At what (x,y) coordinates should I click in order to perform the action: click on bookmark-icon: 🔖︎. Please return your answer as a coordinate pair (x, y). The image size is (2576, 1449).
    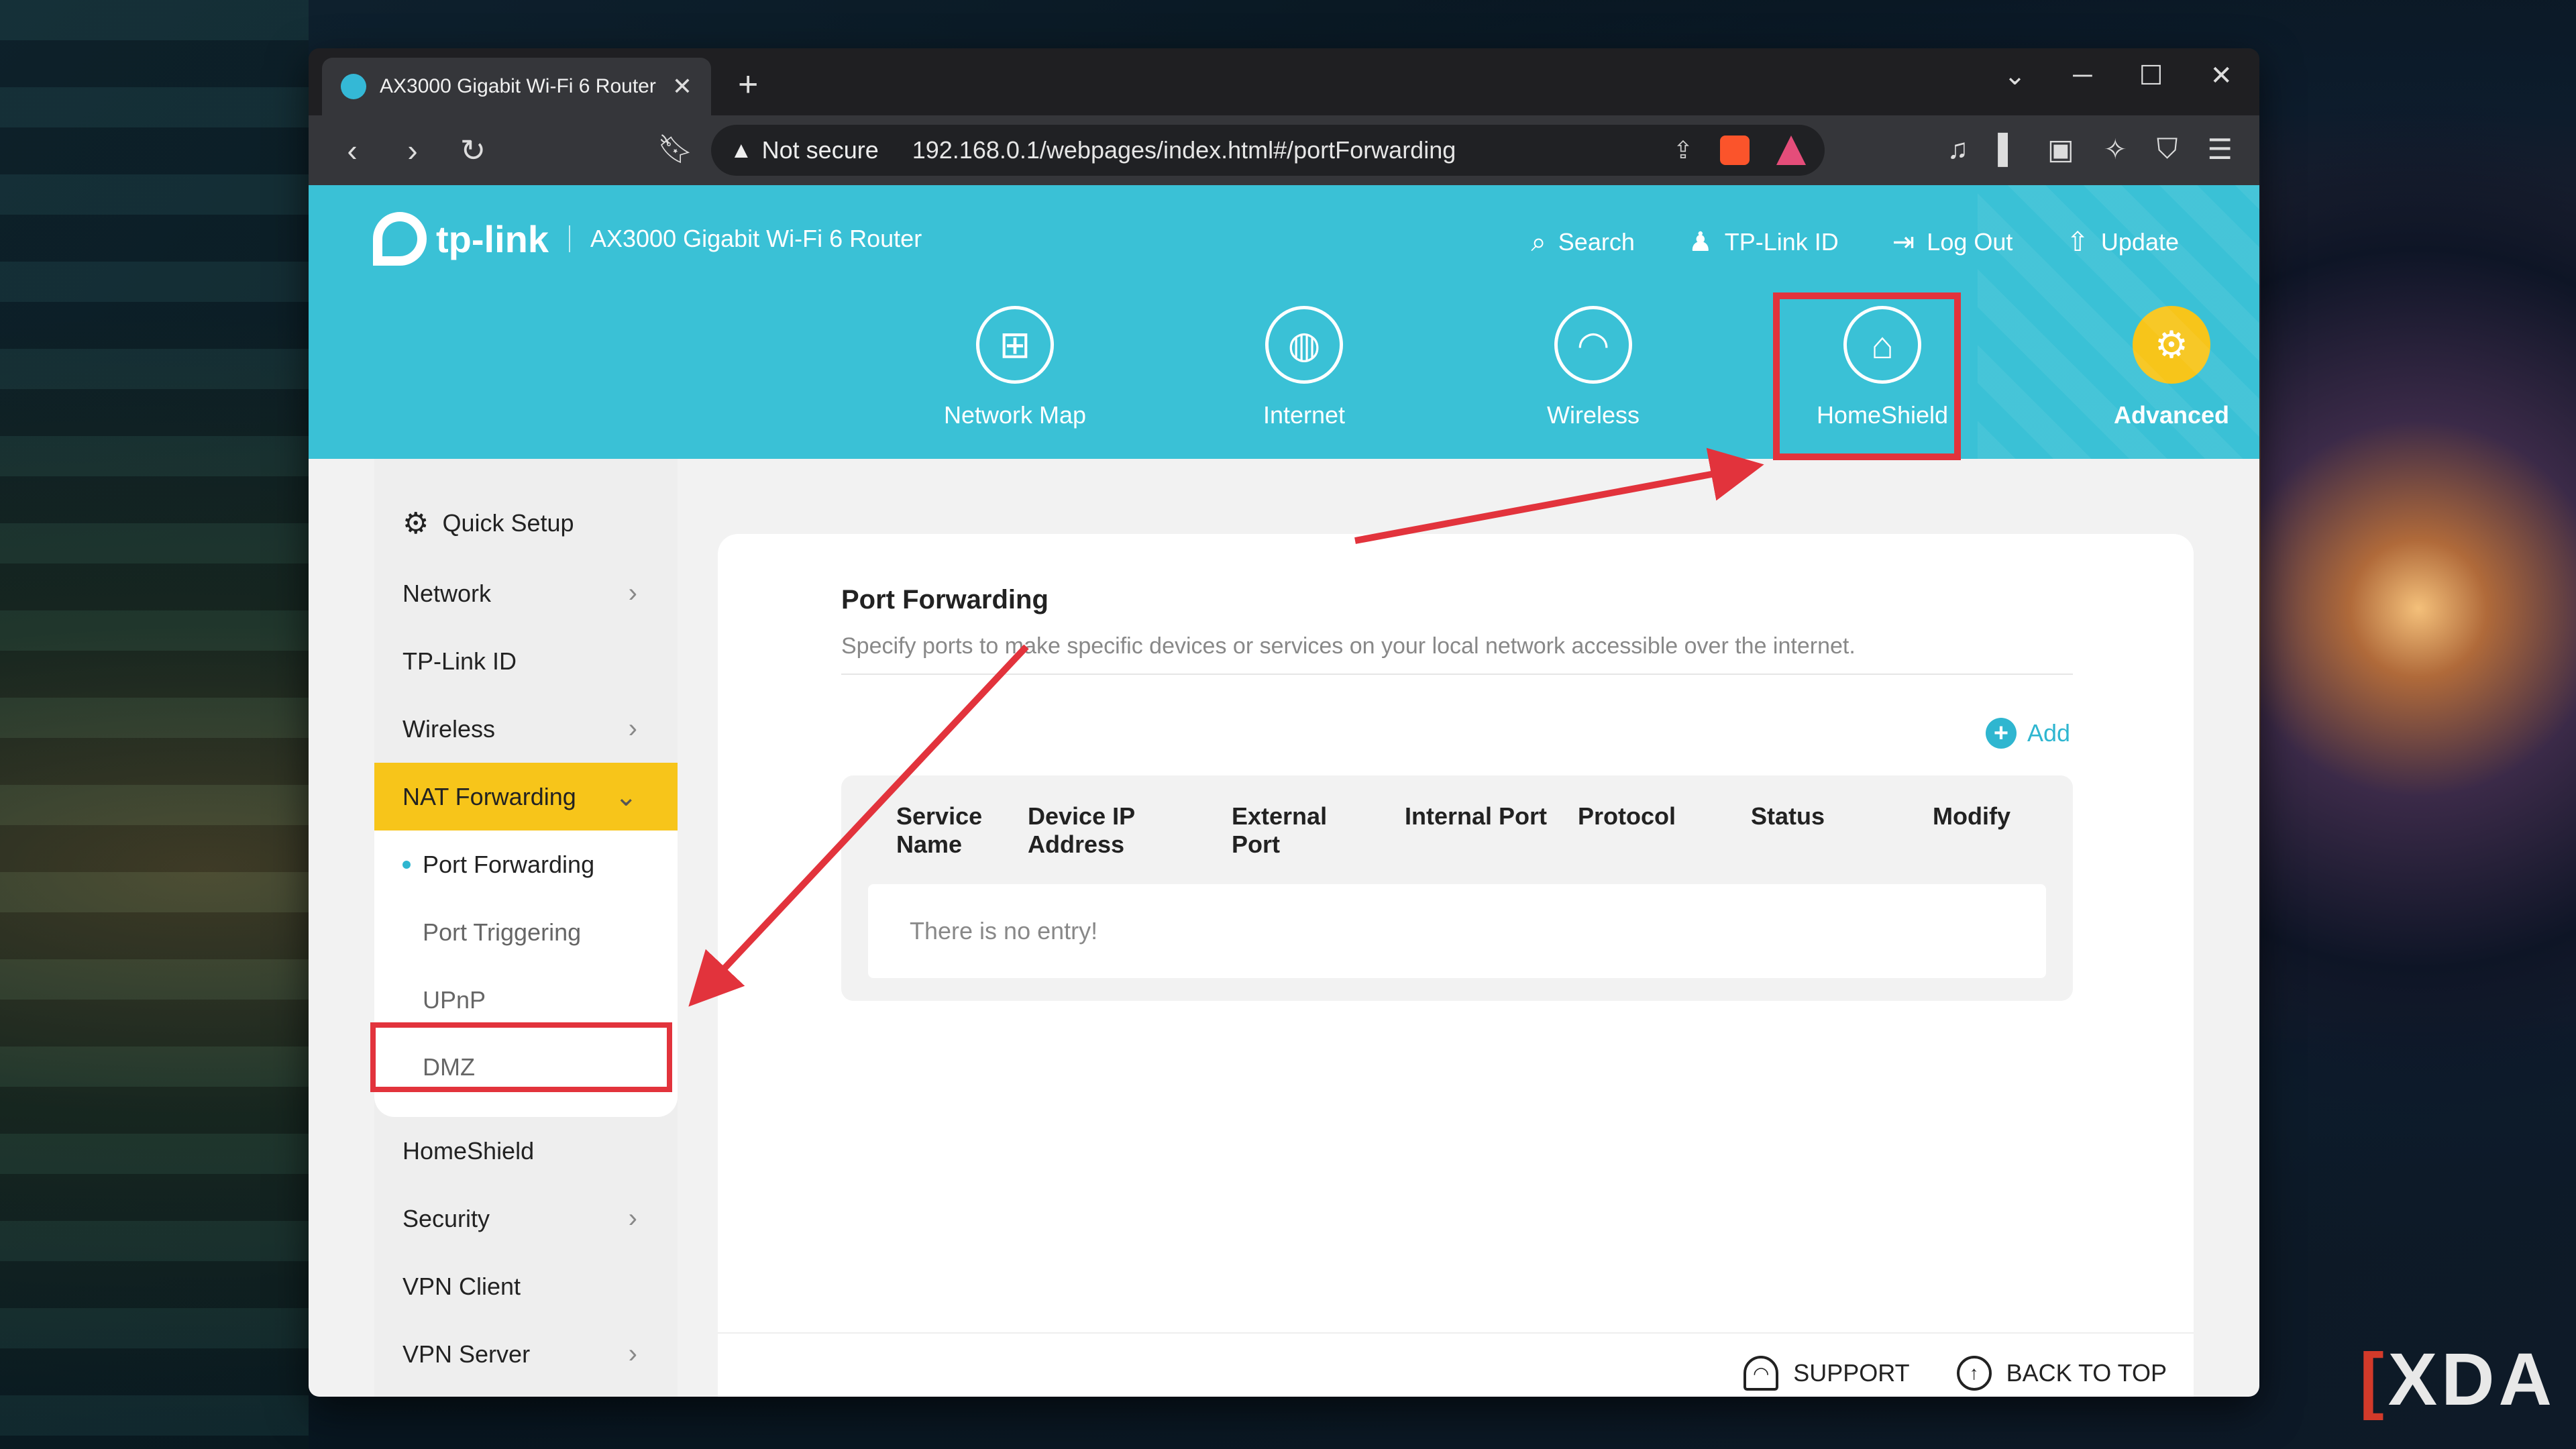
    Looking at the image, I should click on (675, 149).